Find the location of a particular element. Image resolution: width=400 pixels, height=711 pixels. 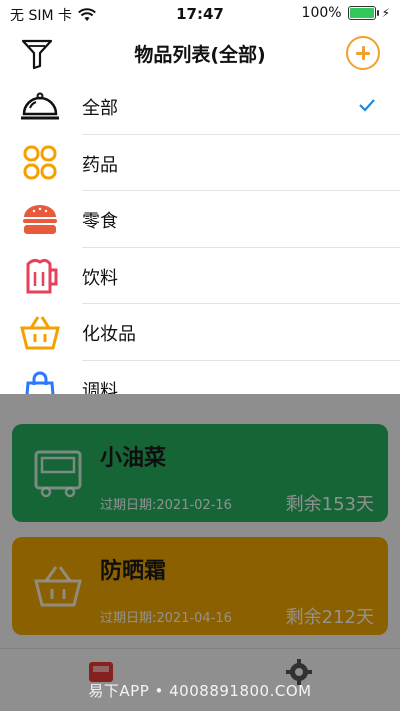

medicine-icon is located at coordinates (40, 162).